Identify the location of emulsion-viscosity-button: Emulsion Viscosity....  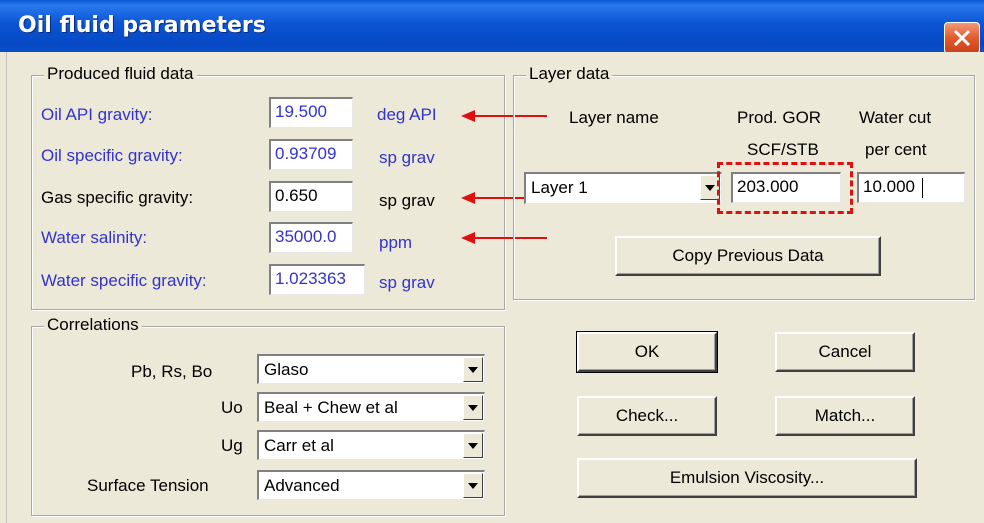
(747, 478).